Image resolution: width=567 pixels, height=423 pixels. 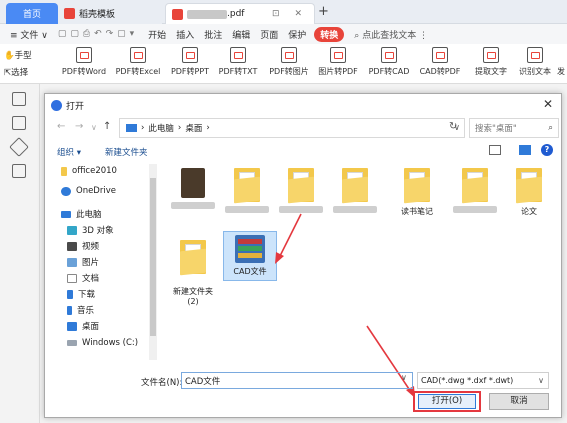 I want to click on image-to-pdf-label: 图片转PDF, so click(x=338, y=71).